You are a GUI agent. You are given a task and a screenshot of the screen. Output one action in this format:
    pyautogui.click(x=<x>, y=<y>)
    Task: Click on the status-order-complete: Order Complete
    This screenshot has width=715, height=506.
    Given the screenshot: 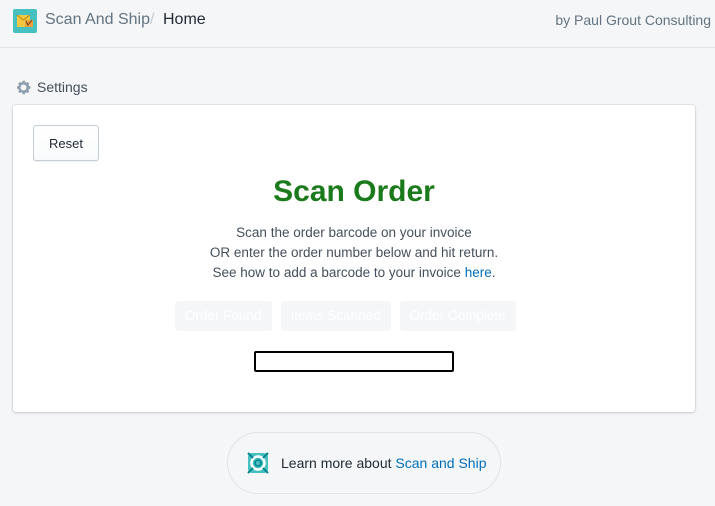 What is the action you would take?
    pyautogui.click(x=457, y=316)
    